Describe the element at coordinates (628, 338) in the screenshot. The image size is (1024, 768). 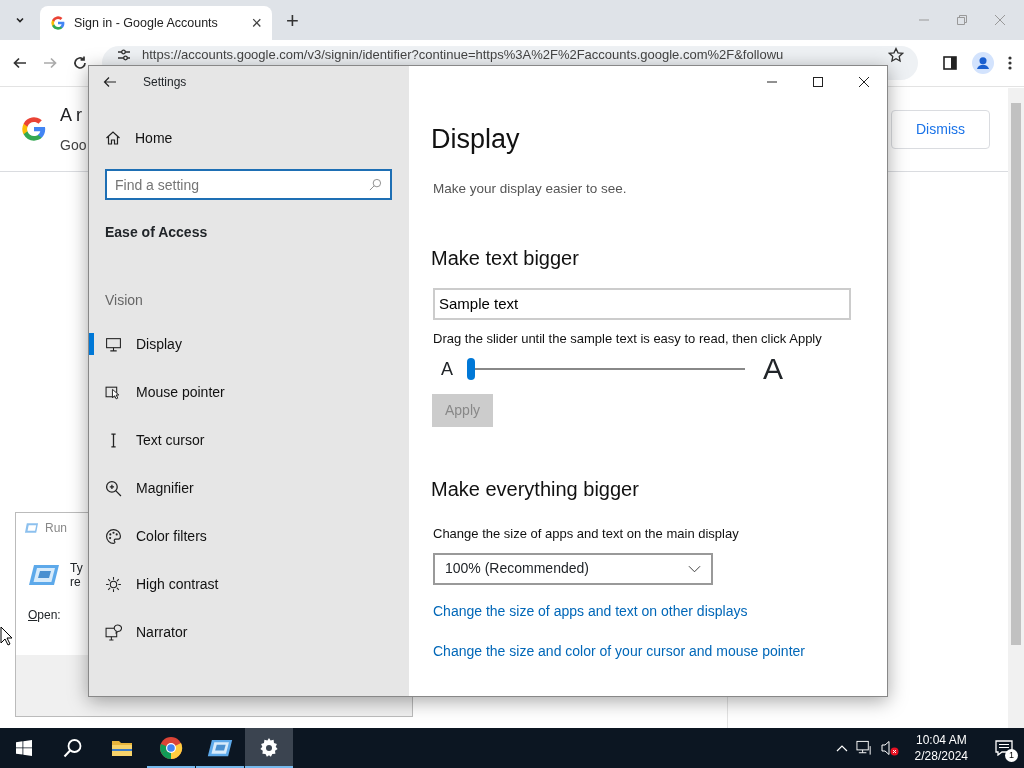
I see `slider-hint: Drag the slider until the sample text is easy to read, then click Apply` at that location.